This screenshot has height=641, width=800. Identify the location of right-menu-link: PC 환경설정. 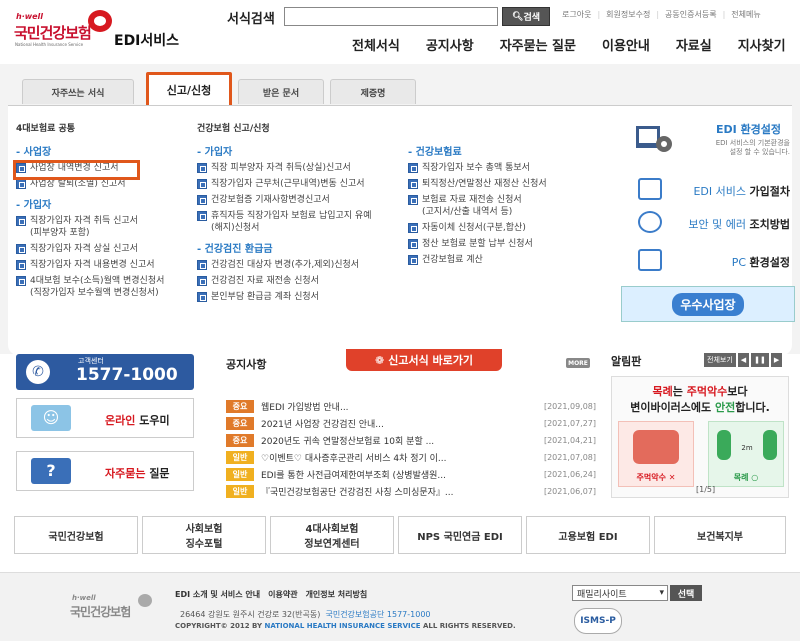
(761, 262).